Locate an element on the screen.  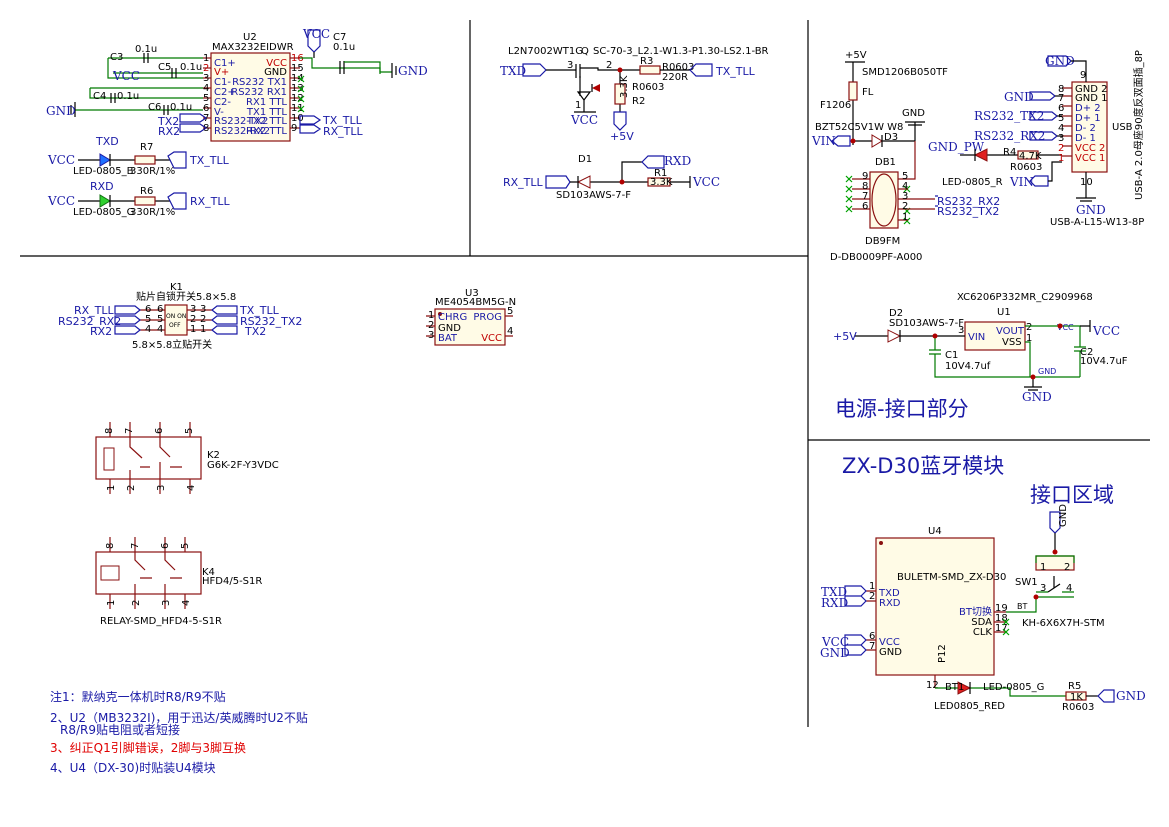
q1-ref: Q is located at coordinates (585, 51).